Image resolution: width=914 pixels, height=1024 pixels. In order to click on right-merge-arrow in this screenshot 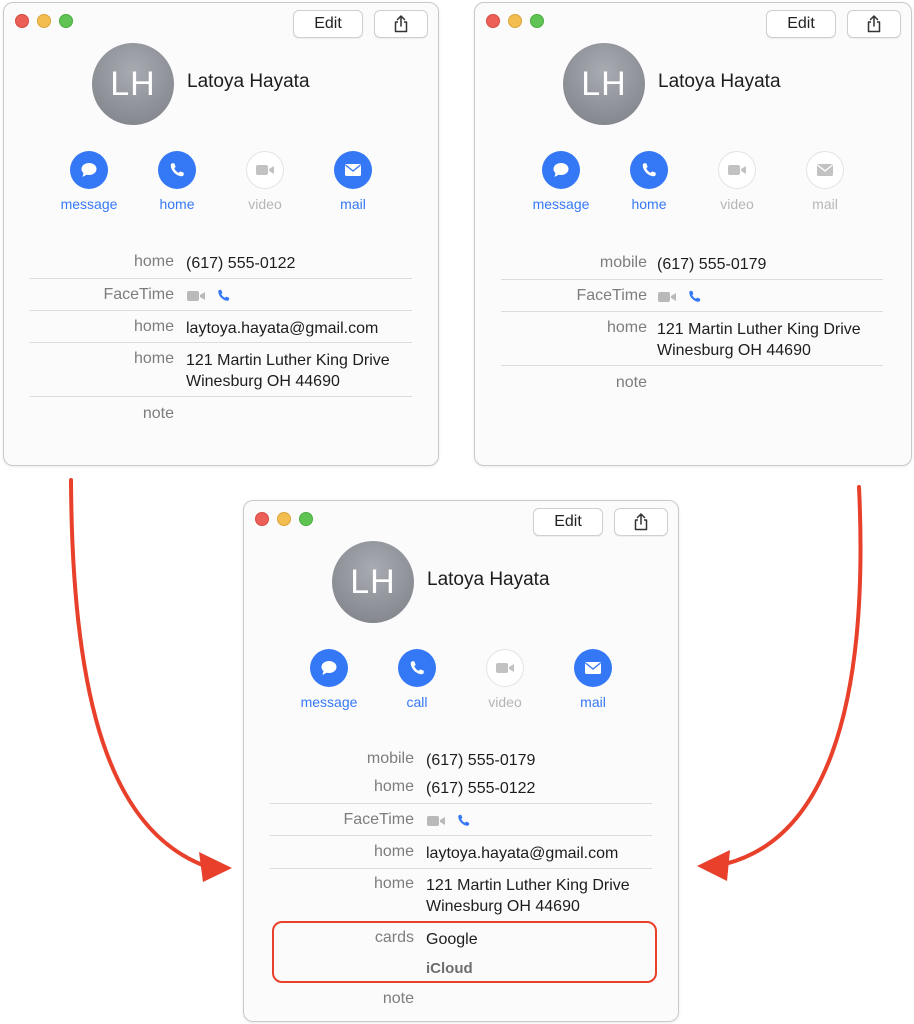, I will do `click(780, 683)`.